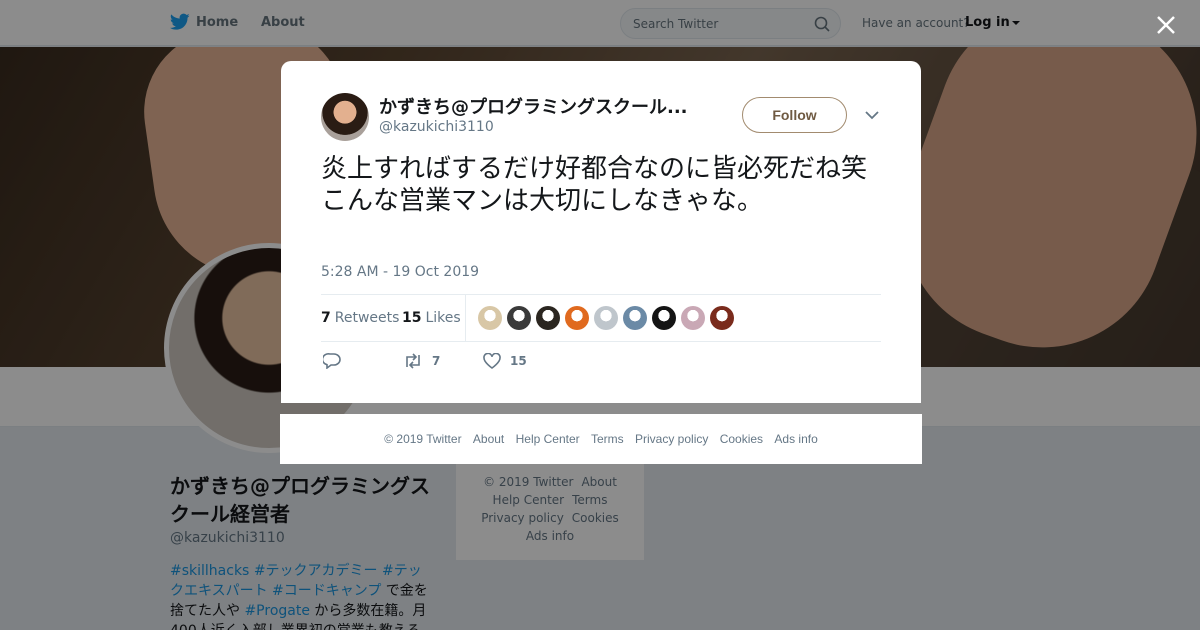  Describe the element at coordinates (436, 361) in the screenshot. I see `retweet-count: 7` at that location.